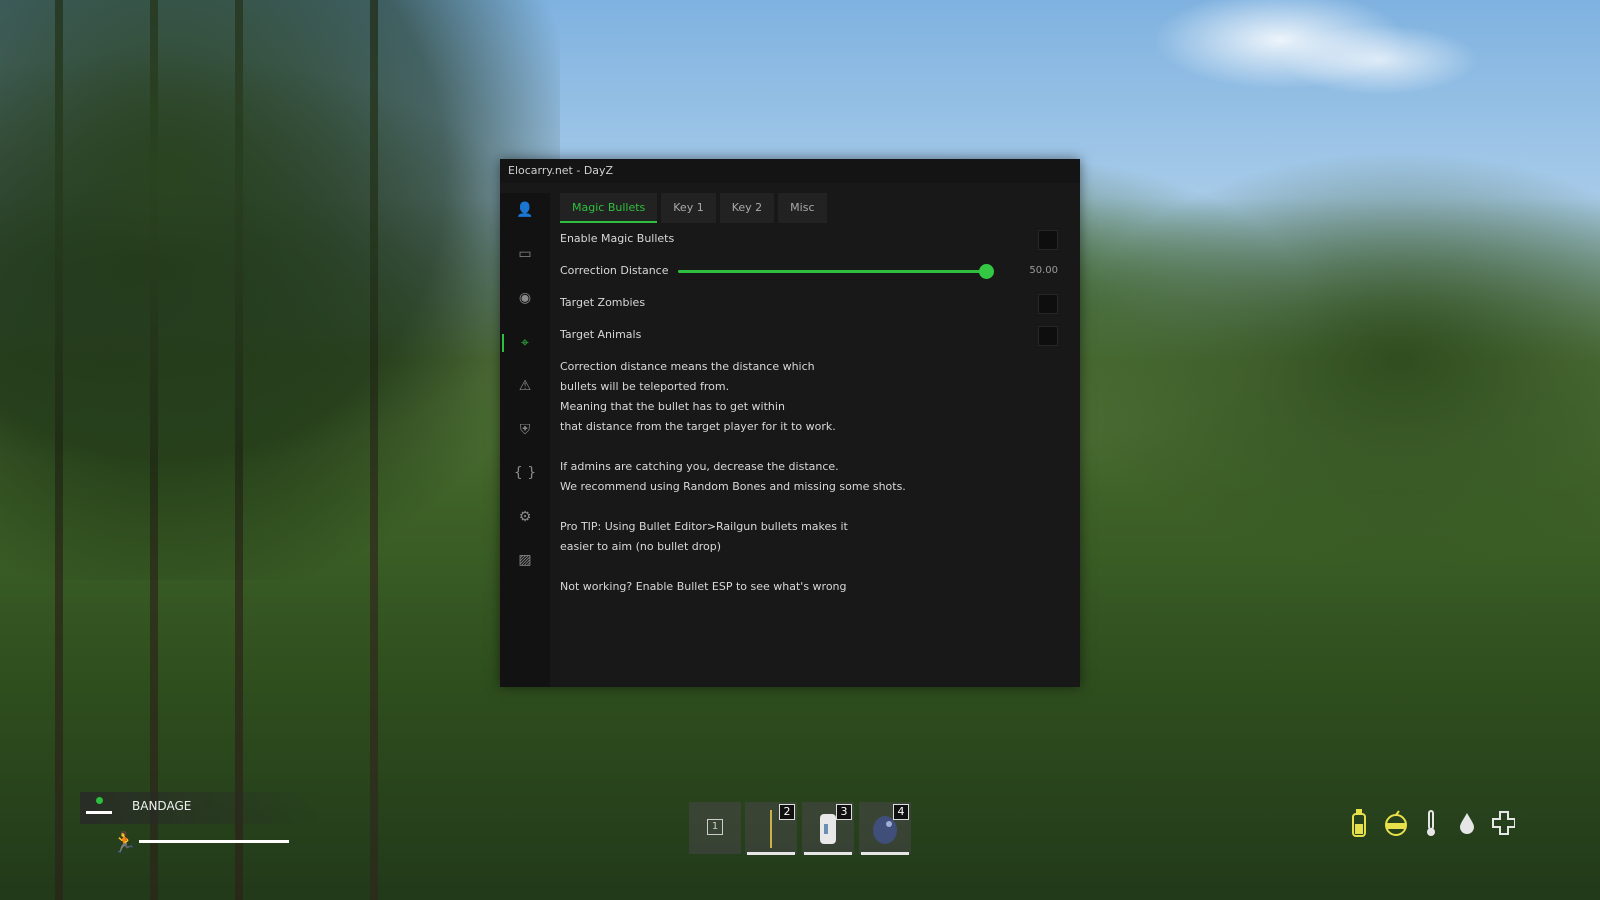  Describe the element at coordinates (617, 238) in the screenshot. I see `enable-magic-bullets-label: Enable Magic Bullets` at that location.